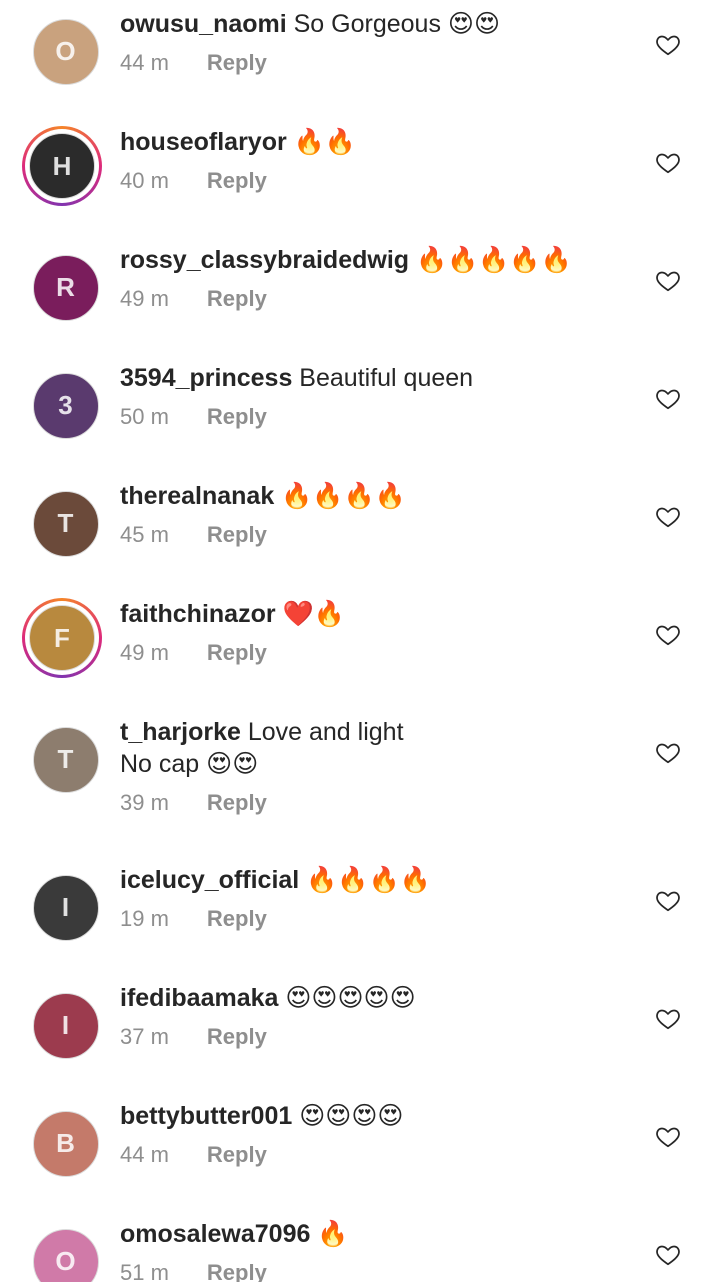 The image size is (720, 1282). What do you see at coordinates (383, 378) in the screenshot?
I see `comment-message: Beautiful queen` at bounding box center [383, 378].